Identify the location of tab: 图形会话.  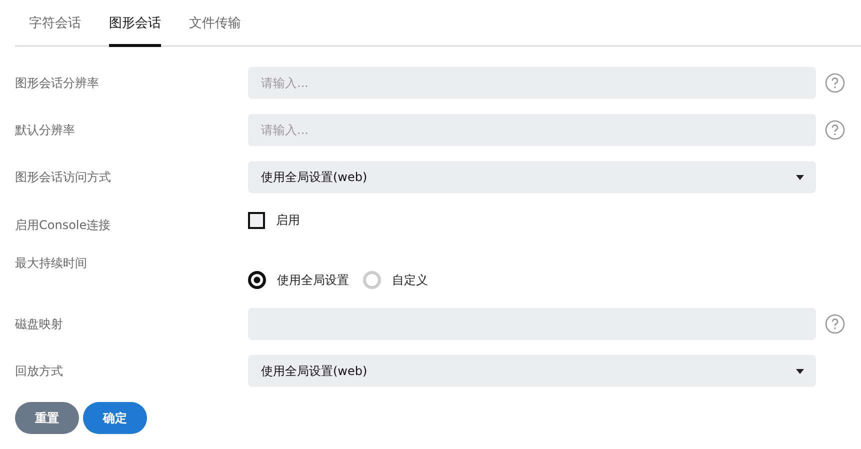
(135, 23).